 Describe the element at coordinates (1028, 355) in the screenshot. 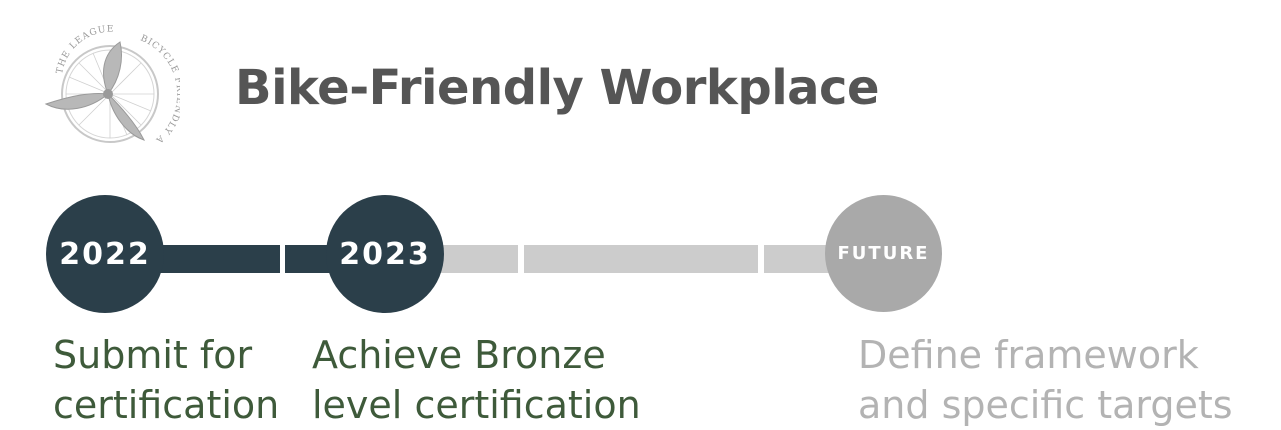

I see `description-line: Define framework` at that location.